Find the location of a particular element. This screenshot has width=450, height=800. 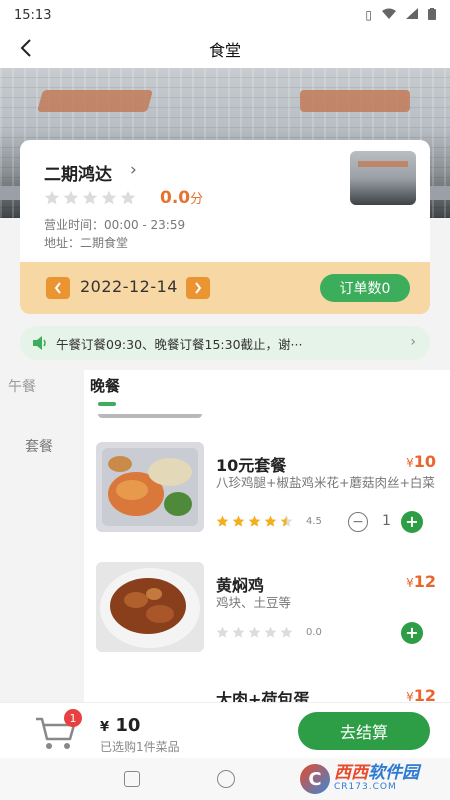

notice-text: 午餐订餐09:30、晚餐订餐15:30截止，谢··· is located at coordinates (179, 344).